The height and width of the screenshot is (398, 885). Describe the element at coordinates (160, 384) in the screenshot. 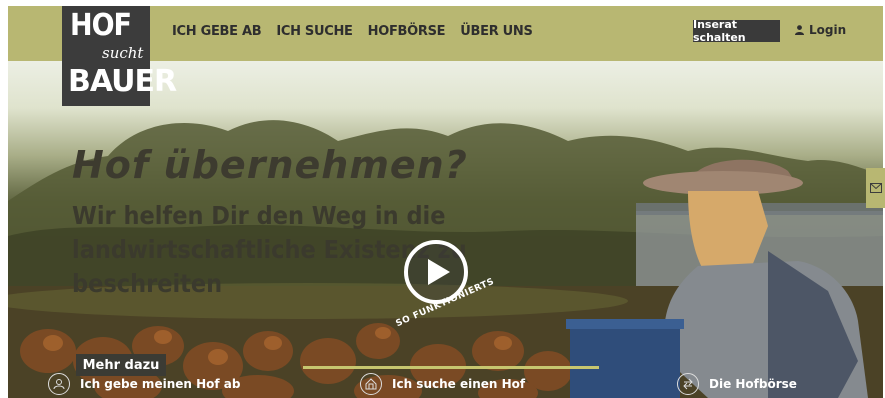

I see `bottom-link-label: Ich gebe meinen Hof ab` at that location.